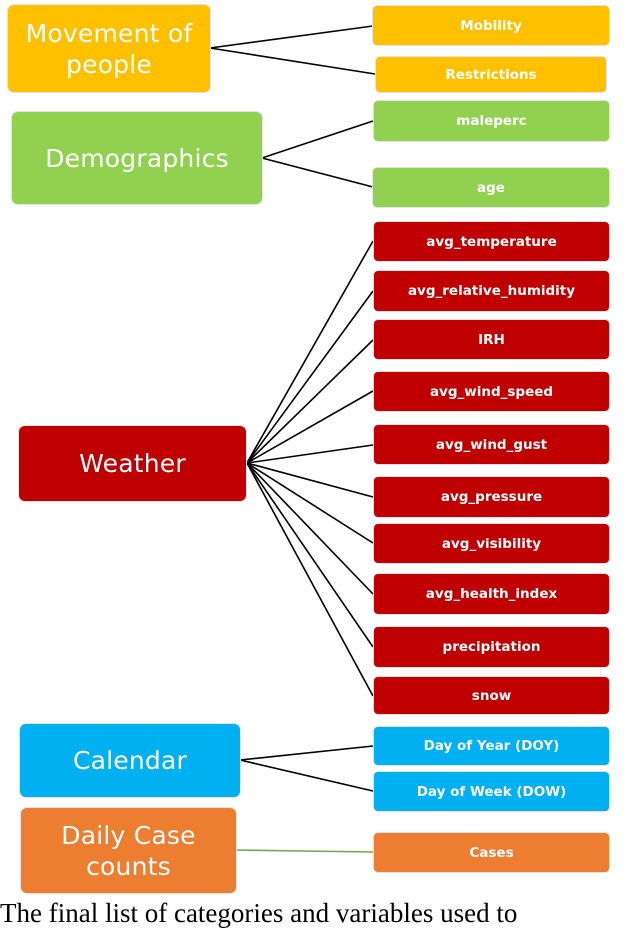 This screenshot has width=638, height=928. I want to click on connector-weather-avg-health-index, so click(310, 528).